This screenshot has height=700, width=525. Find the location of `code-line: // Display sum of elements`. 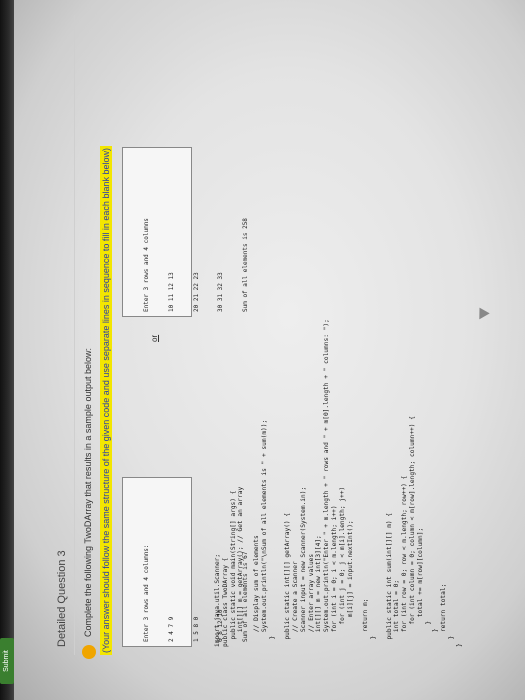

code-line: // Display sum of elements is located at coordinates (256, 591).